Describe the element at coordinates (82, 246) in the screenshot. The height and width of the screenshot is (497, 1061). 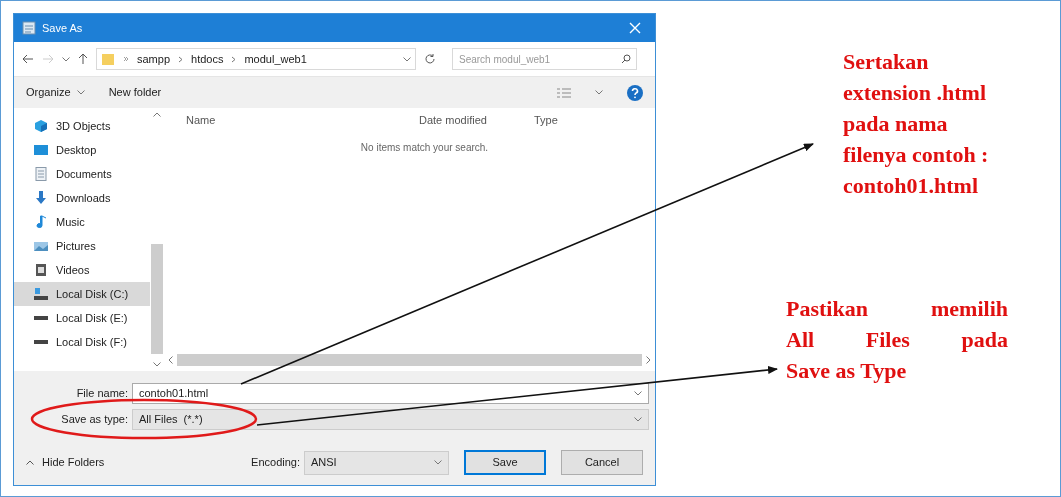
I see `sidebar-item: Pictures` at that location.